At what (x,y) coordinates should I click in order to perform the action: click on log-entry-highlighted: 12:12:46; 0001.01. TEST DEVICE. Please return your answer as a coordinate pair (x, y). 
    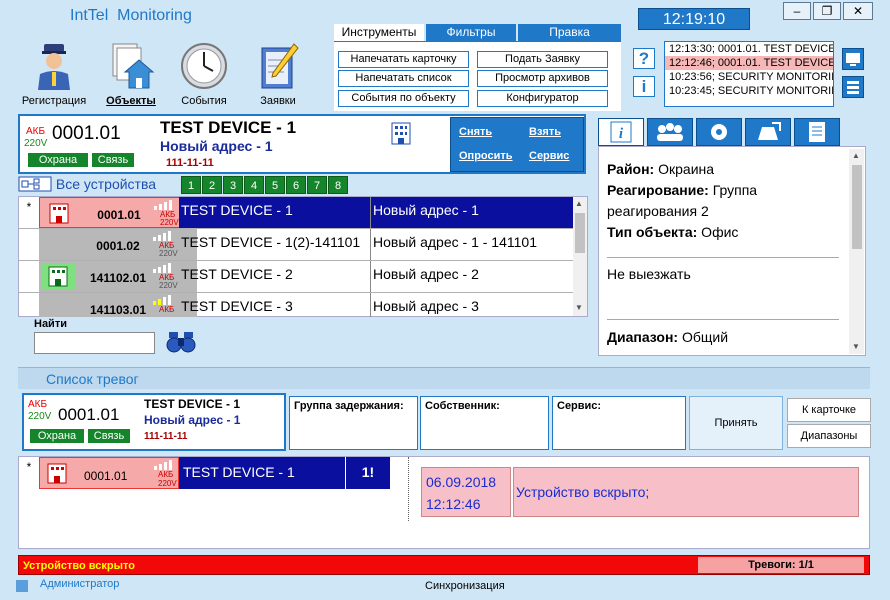
    Looking at the image, I should click on (749, 63).